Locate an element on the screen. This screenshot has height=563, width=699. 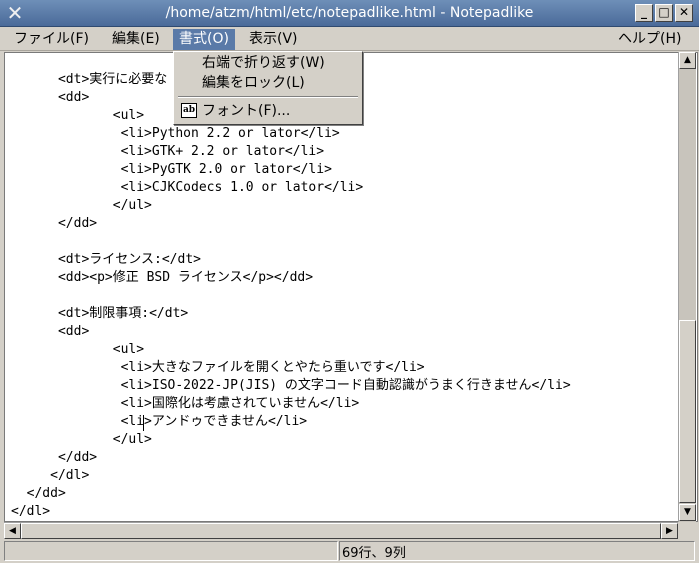
code-line: <dt>ライセンス:</dt> is located at coordinates (106, 259).